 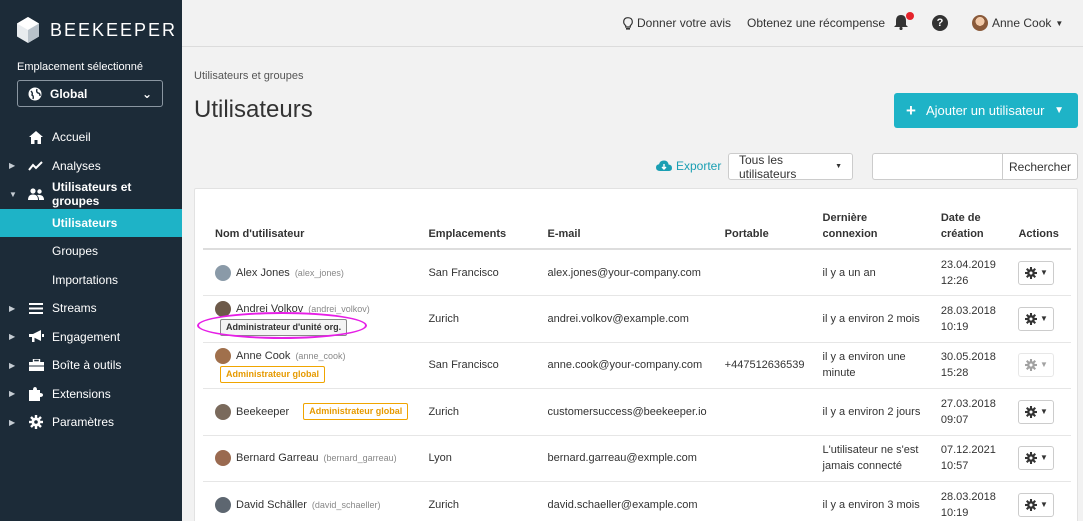 I want to click on sidebar-item-label: Boîte à outils, so click(x=87, y=365).